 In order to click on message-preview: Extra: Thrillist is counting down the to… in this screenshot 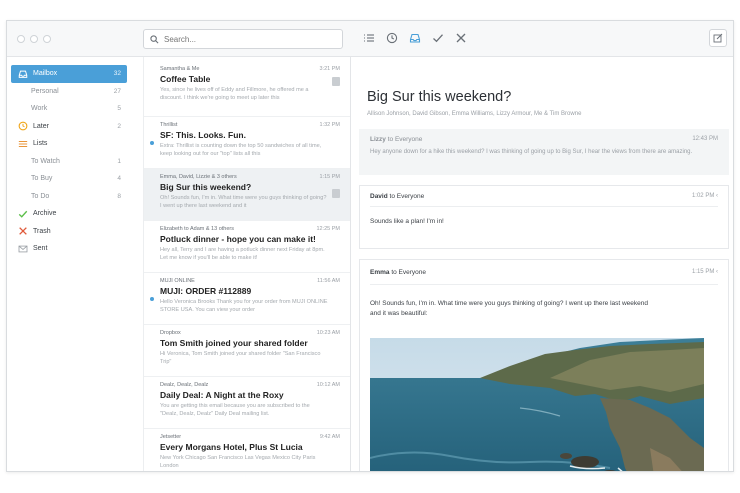, I will do `click(241, 150)`.